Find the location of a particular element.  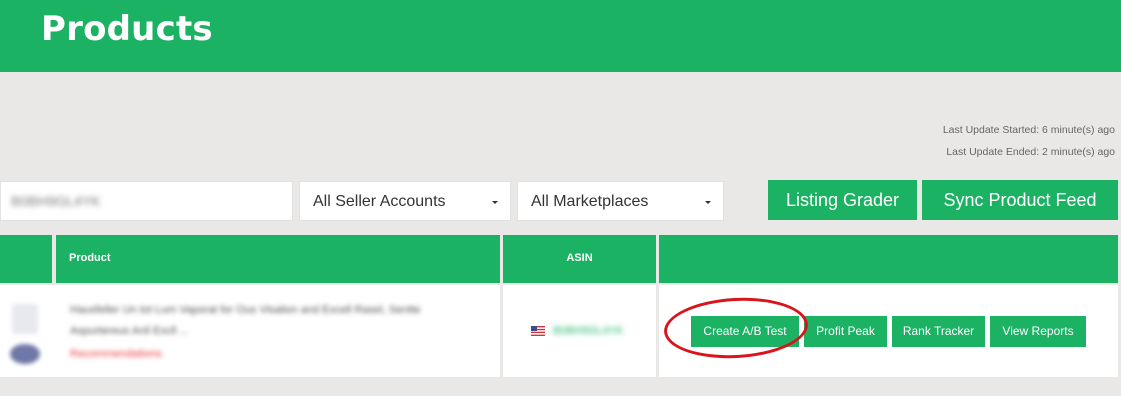

recommendations-link: Recommendations is located at coordinates (116, 354).